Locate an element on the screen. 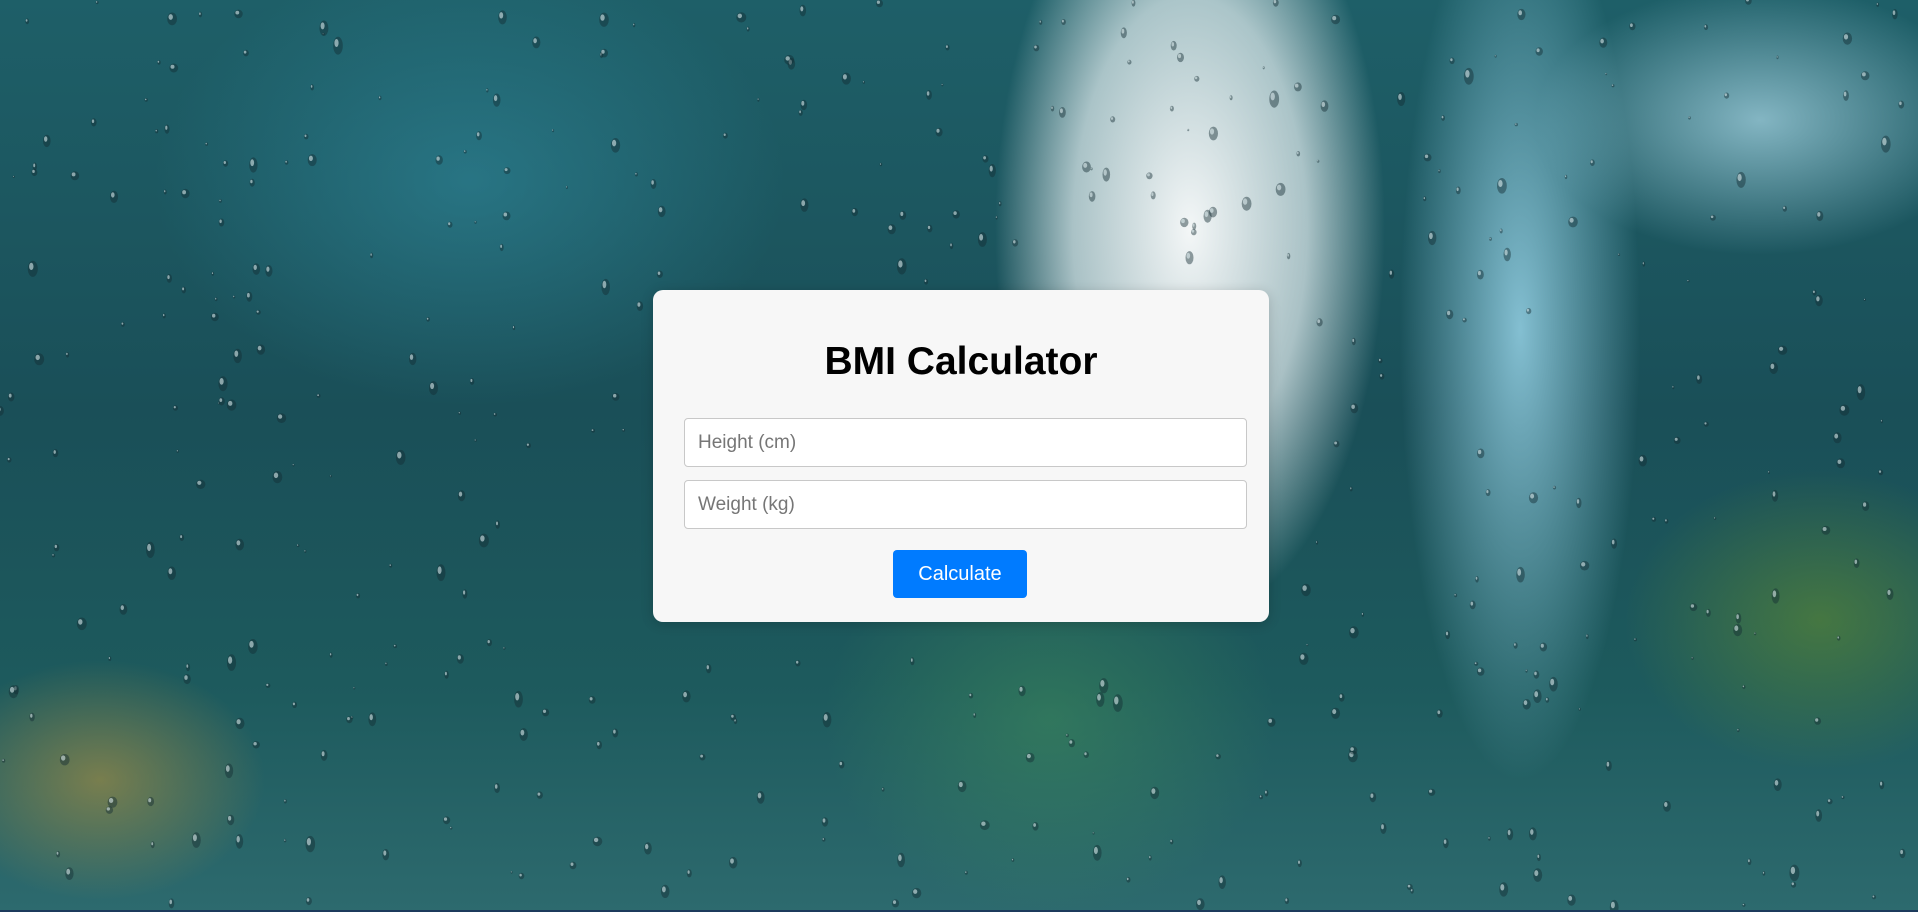 The image size is (1918, 912). height-input is located at coordinates (965, 442).